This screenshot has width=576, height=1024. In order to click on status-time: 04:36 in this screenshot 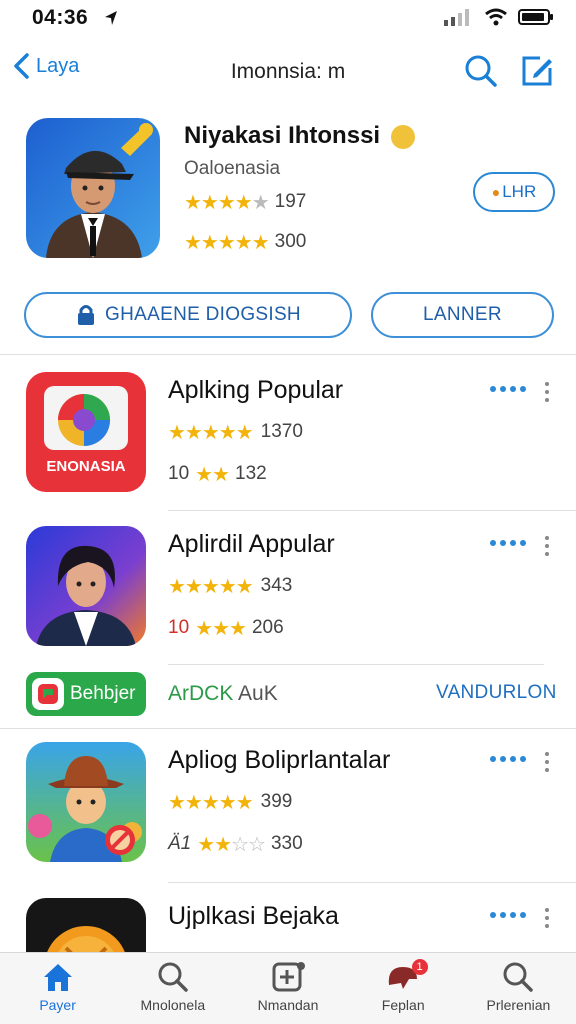, I will do `click(60, 17)`.